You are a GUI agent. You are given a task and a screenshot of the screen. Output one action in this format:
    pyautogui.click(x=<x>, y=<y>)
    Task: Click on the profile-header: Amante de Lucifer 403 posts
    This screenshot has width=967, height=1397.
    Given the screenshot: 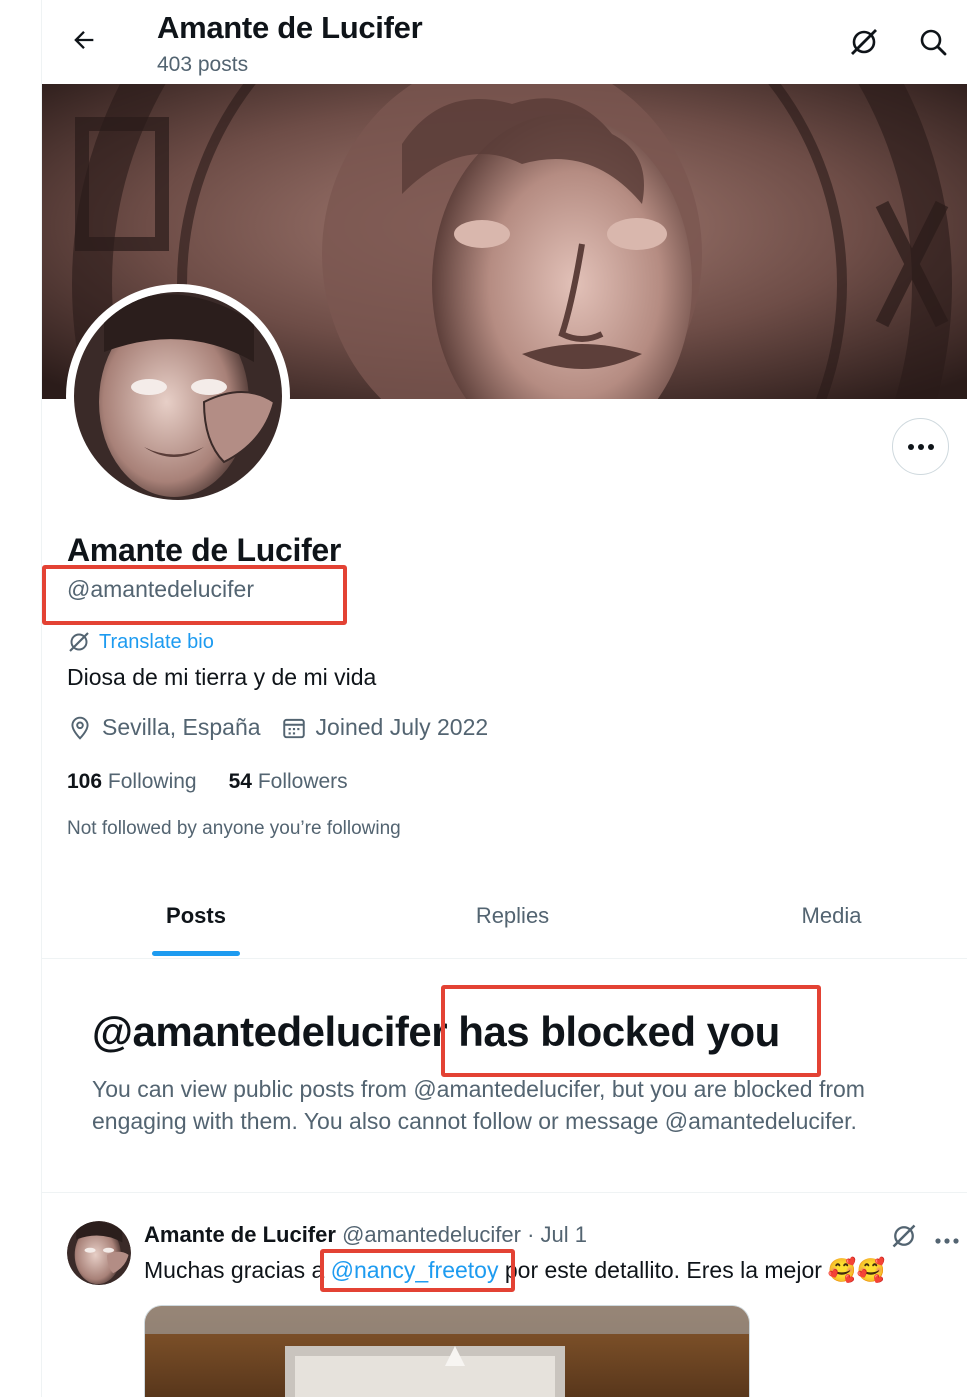 What is the action you would take?
    pyautogui.click(x=504, y=42)
    